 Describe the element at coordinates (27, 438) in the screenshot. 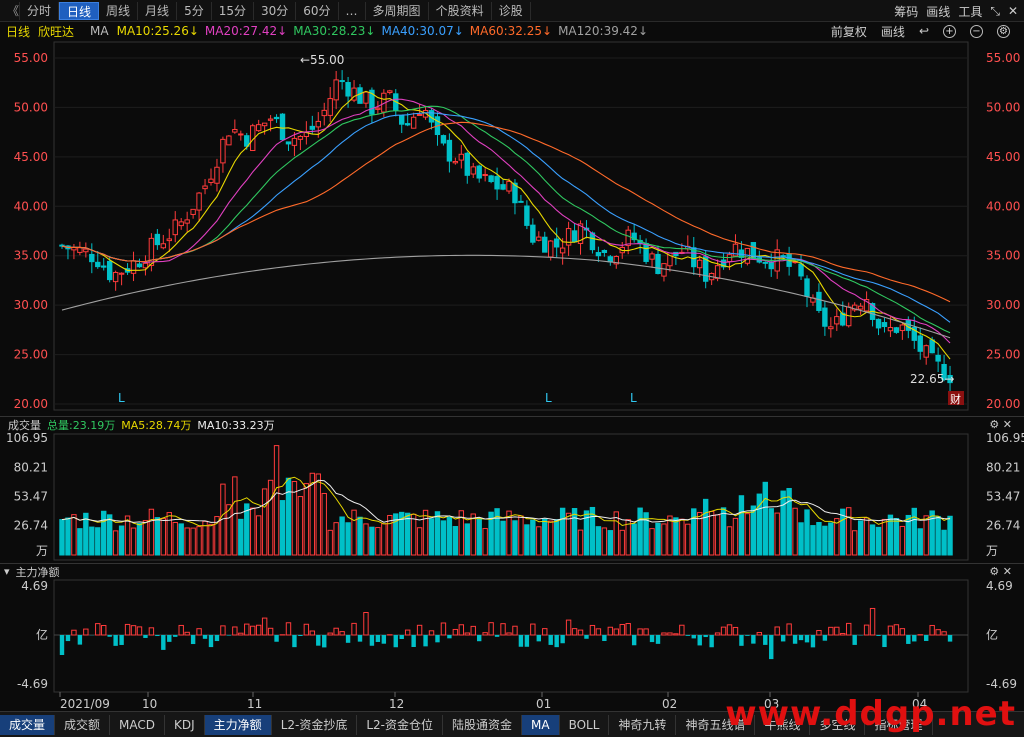

I see `volume-tick-left: 106.95` at that location.